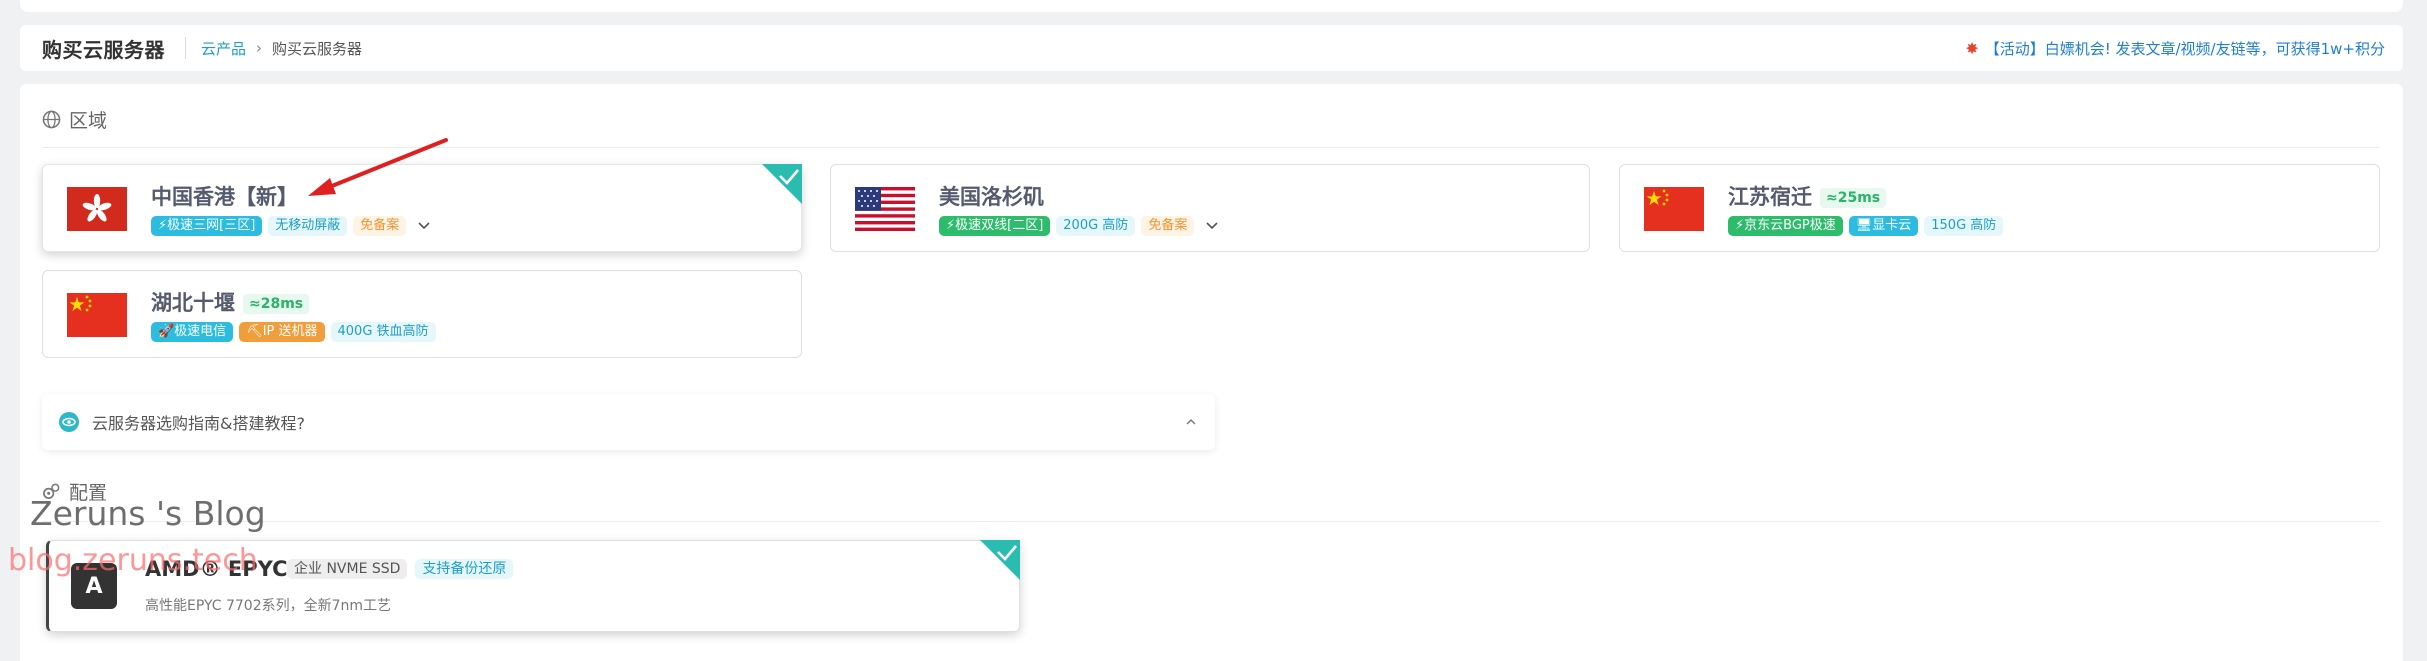 The height and width of the screenshot is (661, 2427). I want to click on breadcrumb-current: 购买云服务器, so click(317, 48).